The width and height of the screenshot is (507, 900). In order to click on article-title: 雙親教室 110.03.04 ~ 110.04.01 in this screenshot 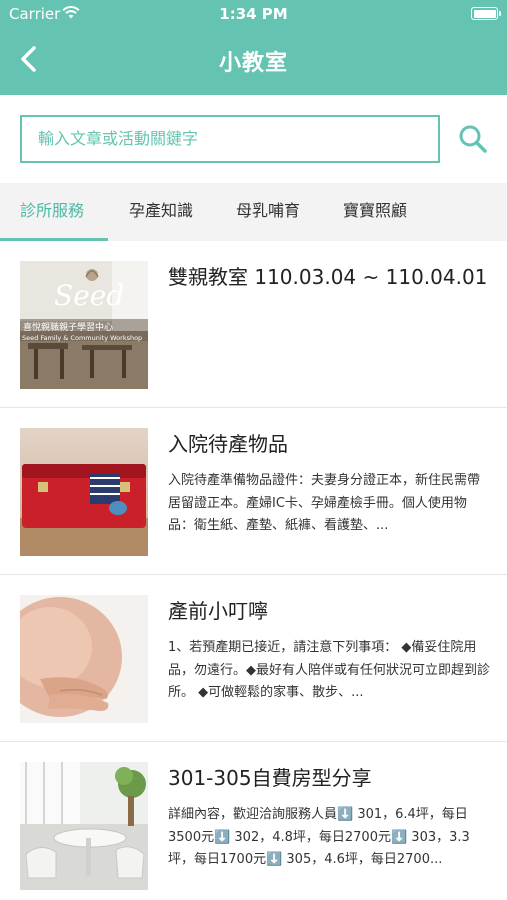, I will do `click(328, 277)`.